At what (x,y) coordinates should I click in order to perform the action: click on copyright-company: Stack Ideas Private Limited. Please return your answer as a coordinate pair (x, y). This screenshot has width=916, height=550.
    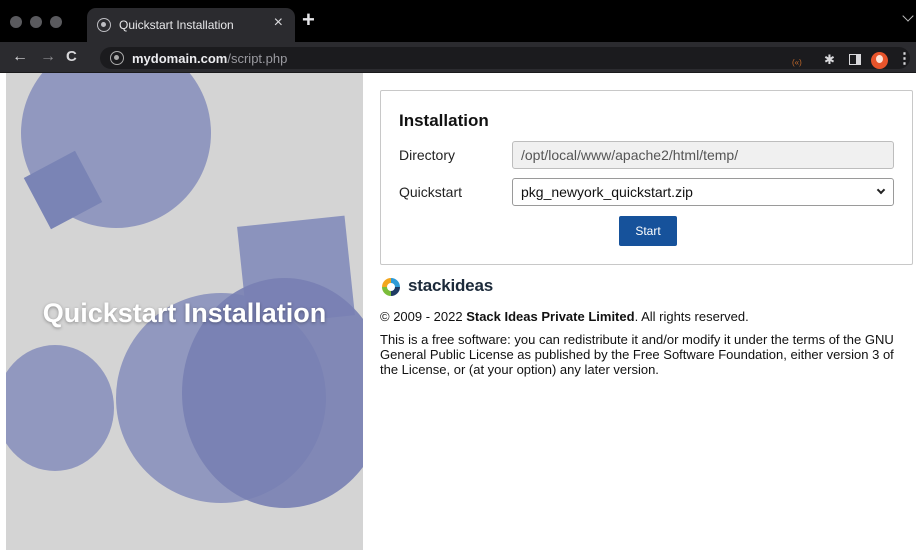
    Looking at the image, I should click on (550, 316).